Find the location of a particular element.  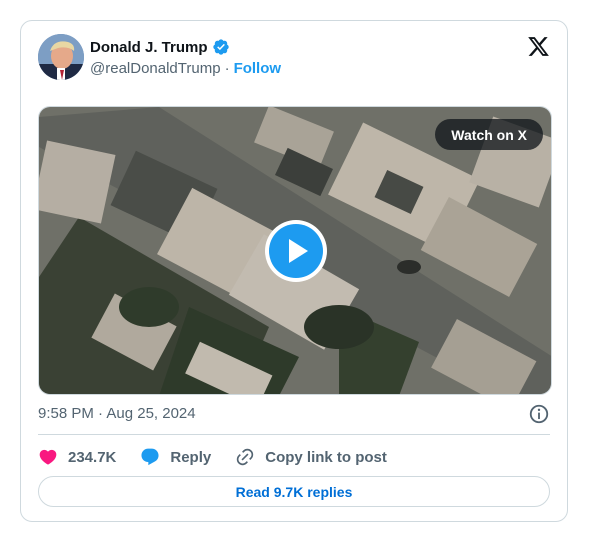

reply-bubble-icon is located at coordinates (150, 457).